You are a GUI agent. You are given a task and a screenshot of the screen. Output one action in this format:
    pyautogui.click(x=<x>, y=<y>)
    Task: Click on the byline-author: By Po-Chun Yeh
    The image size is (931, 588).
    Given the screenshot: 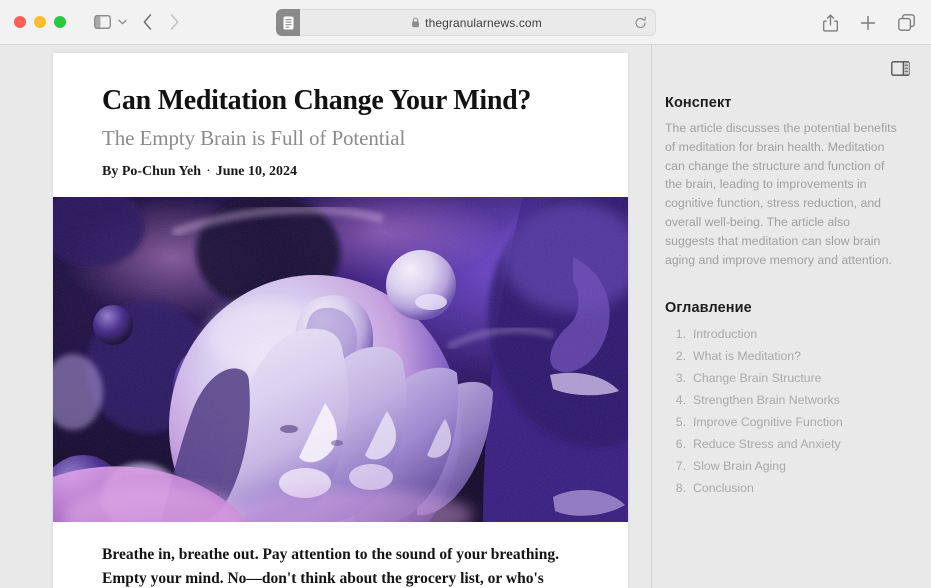 What is the action you would take?
    pyautogui.click(x=152, y=172)
    